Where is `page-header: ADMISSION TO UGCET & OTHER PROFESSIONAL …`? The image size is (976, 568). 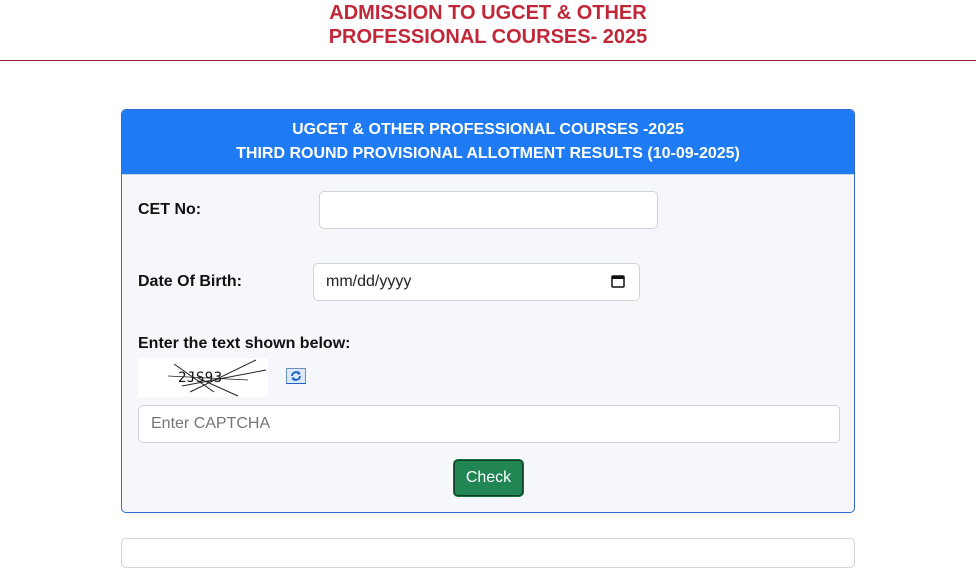 page-header: ADMISSION TO UGCET & OTHER PROFESSIONAL … is located at coordinates (488, 30).